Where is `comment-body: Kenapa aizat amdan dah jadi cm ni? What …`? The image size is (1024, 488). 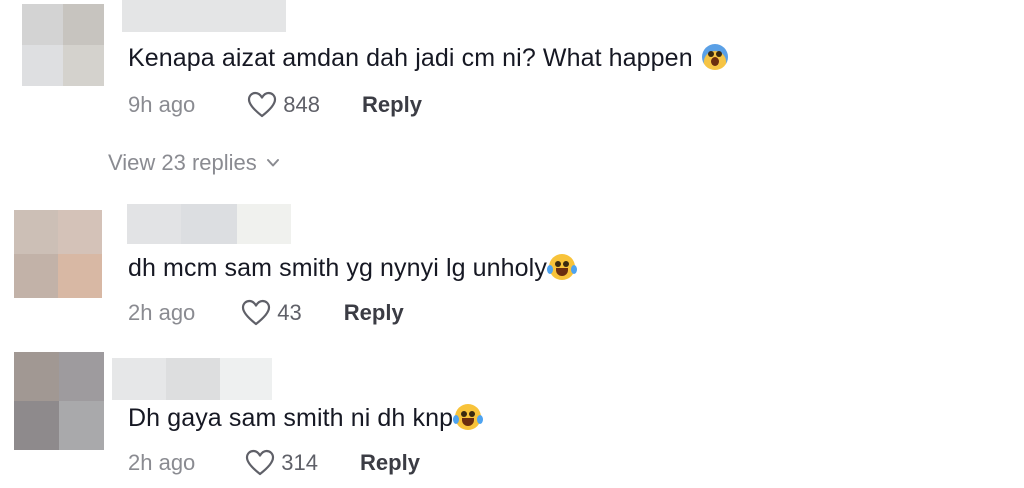 comment-body: Kenapa aizat amdan dah jadi cm ni? What … is located at coordinates (410, 58).